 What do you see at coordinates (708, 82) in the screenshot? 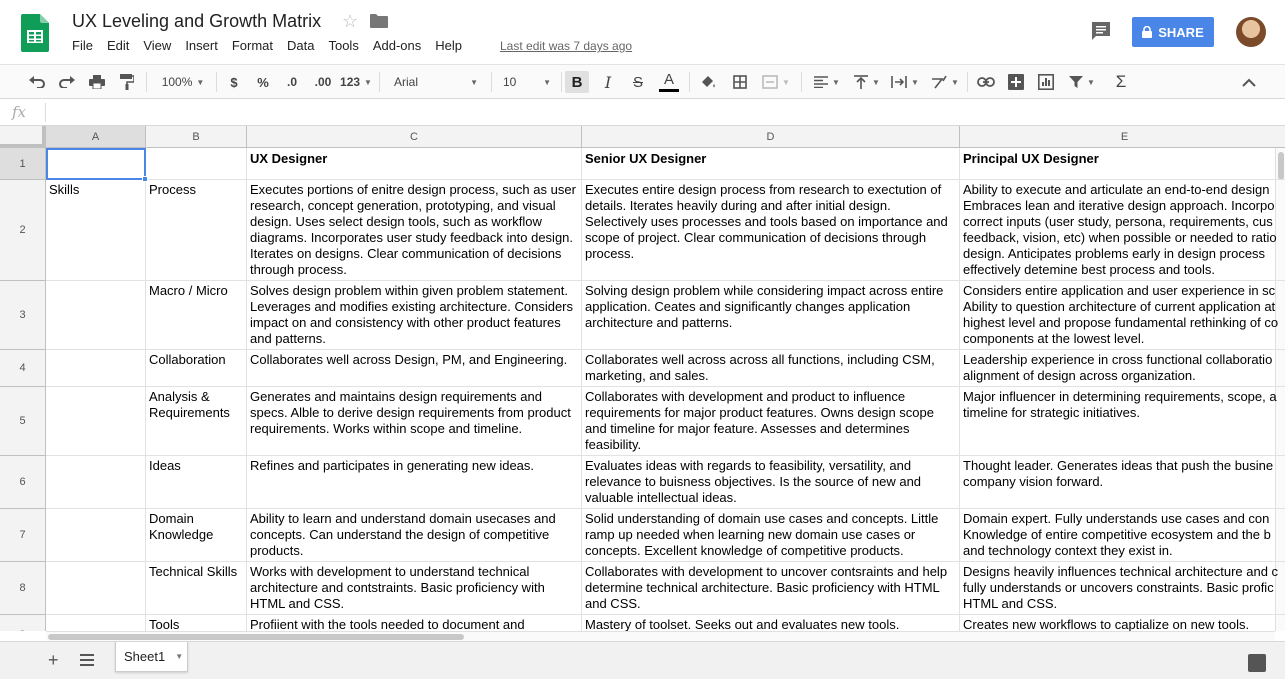
I see `fill-color-icon` at bounding box center [708, 82].